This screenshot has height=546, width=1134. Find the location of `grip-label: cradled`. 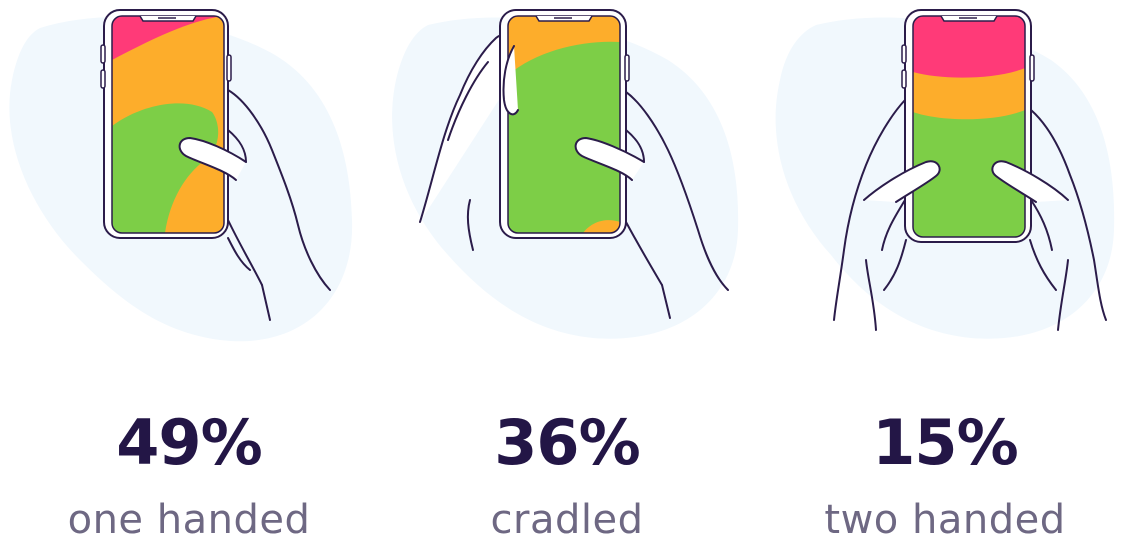

grip-label: cradled is located at coordinates (567, 520).